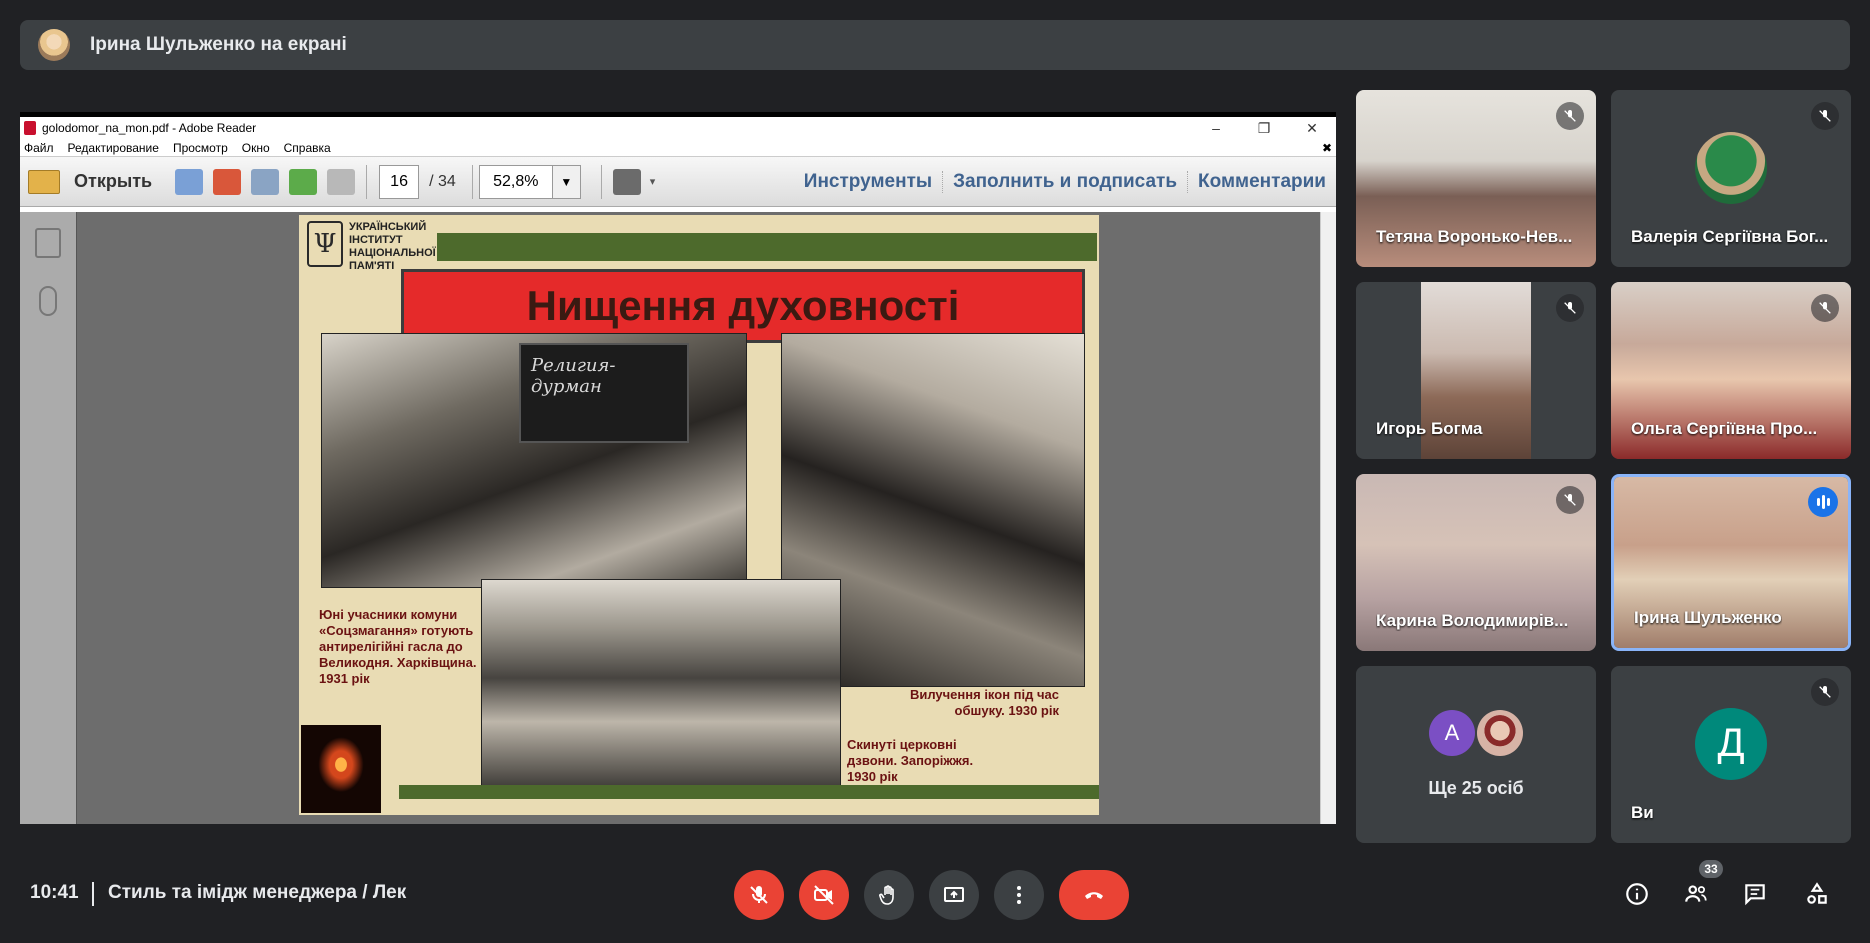  What do you see at coordinates (303, 181) in the screenshot?
I see `upload-icon` at bounding box center [303, 181].